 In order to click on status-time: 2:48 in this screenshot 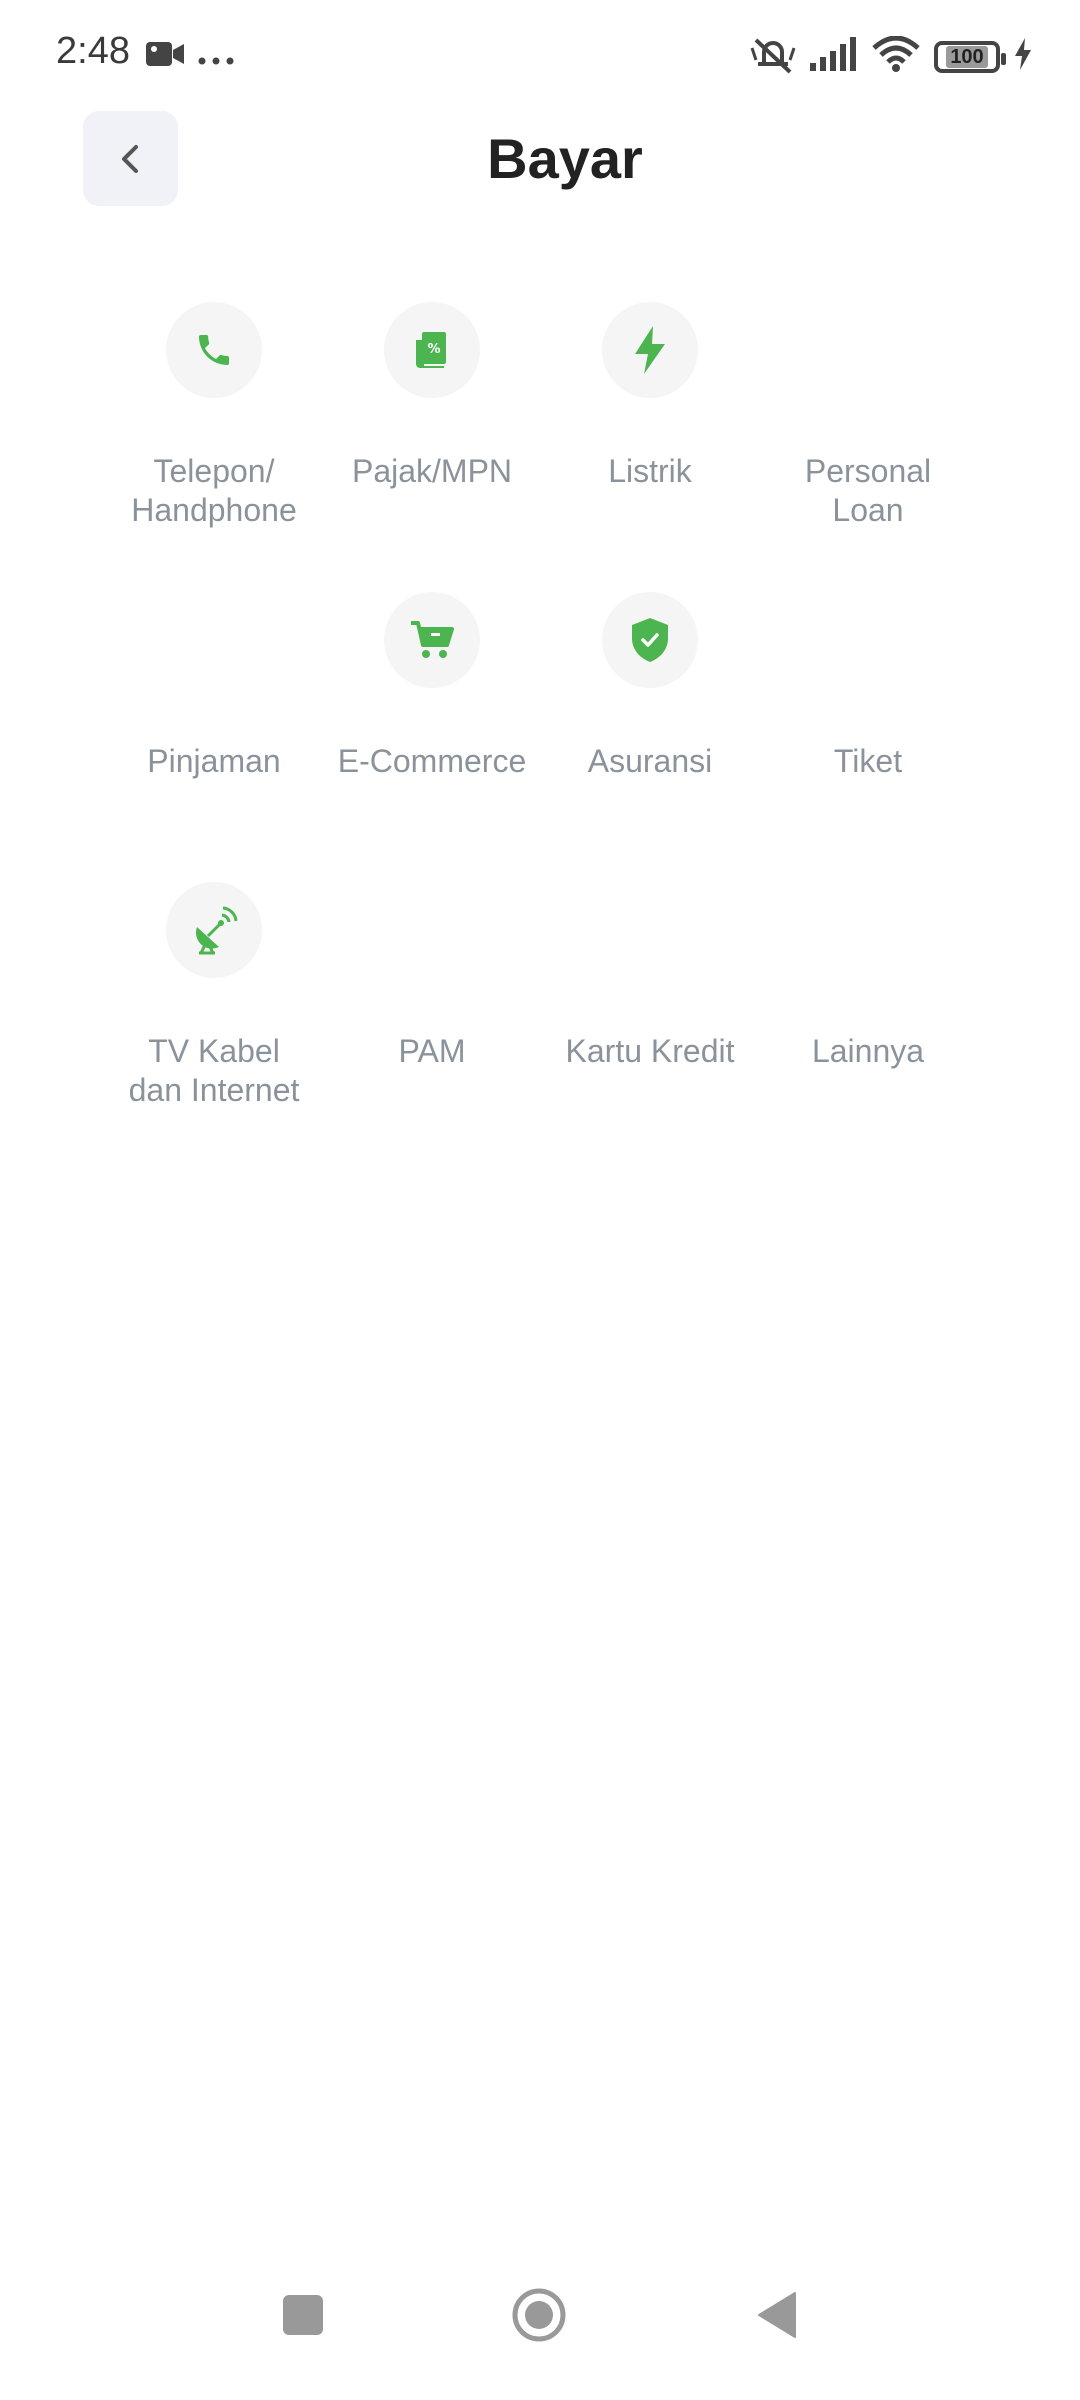, I will do `click(93, 51)`.